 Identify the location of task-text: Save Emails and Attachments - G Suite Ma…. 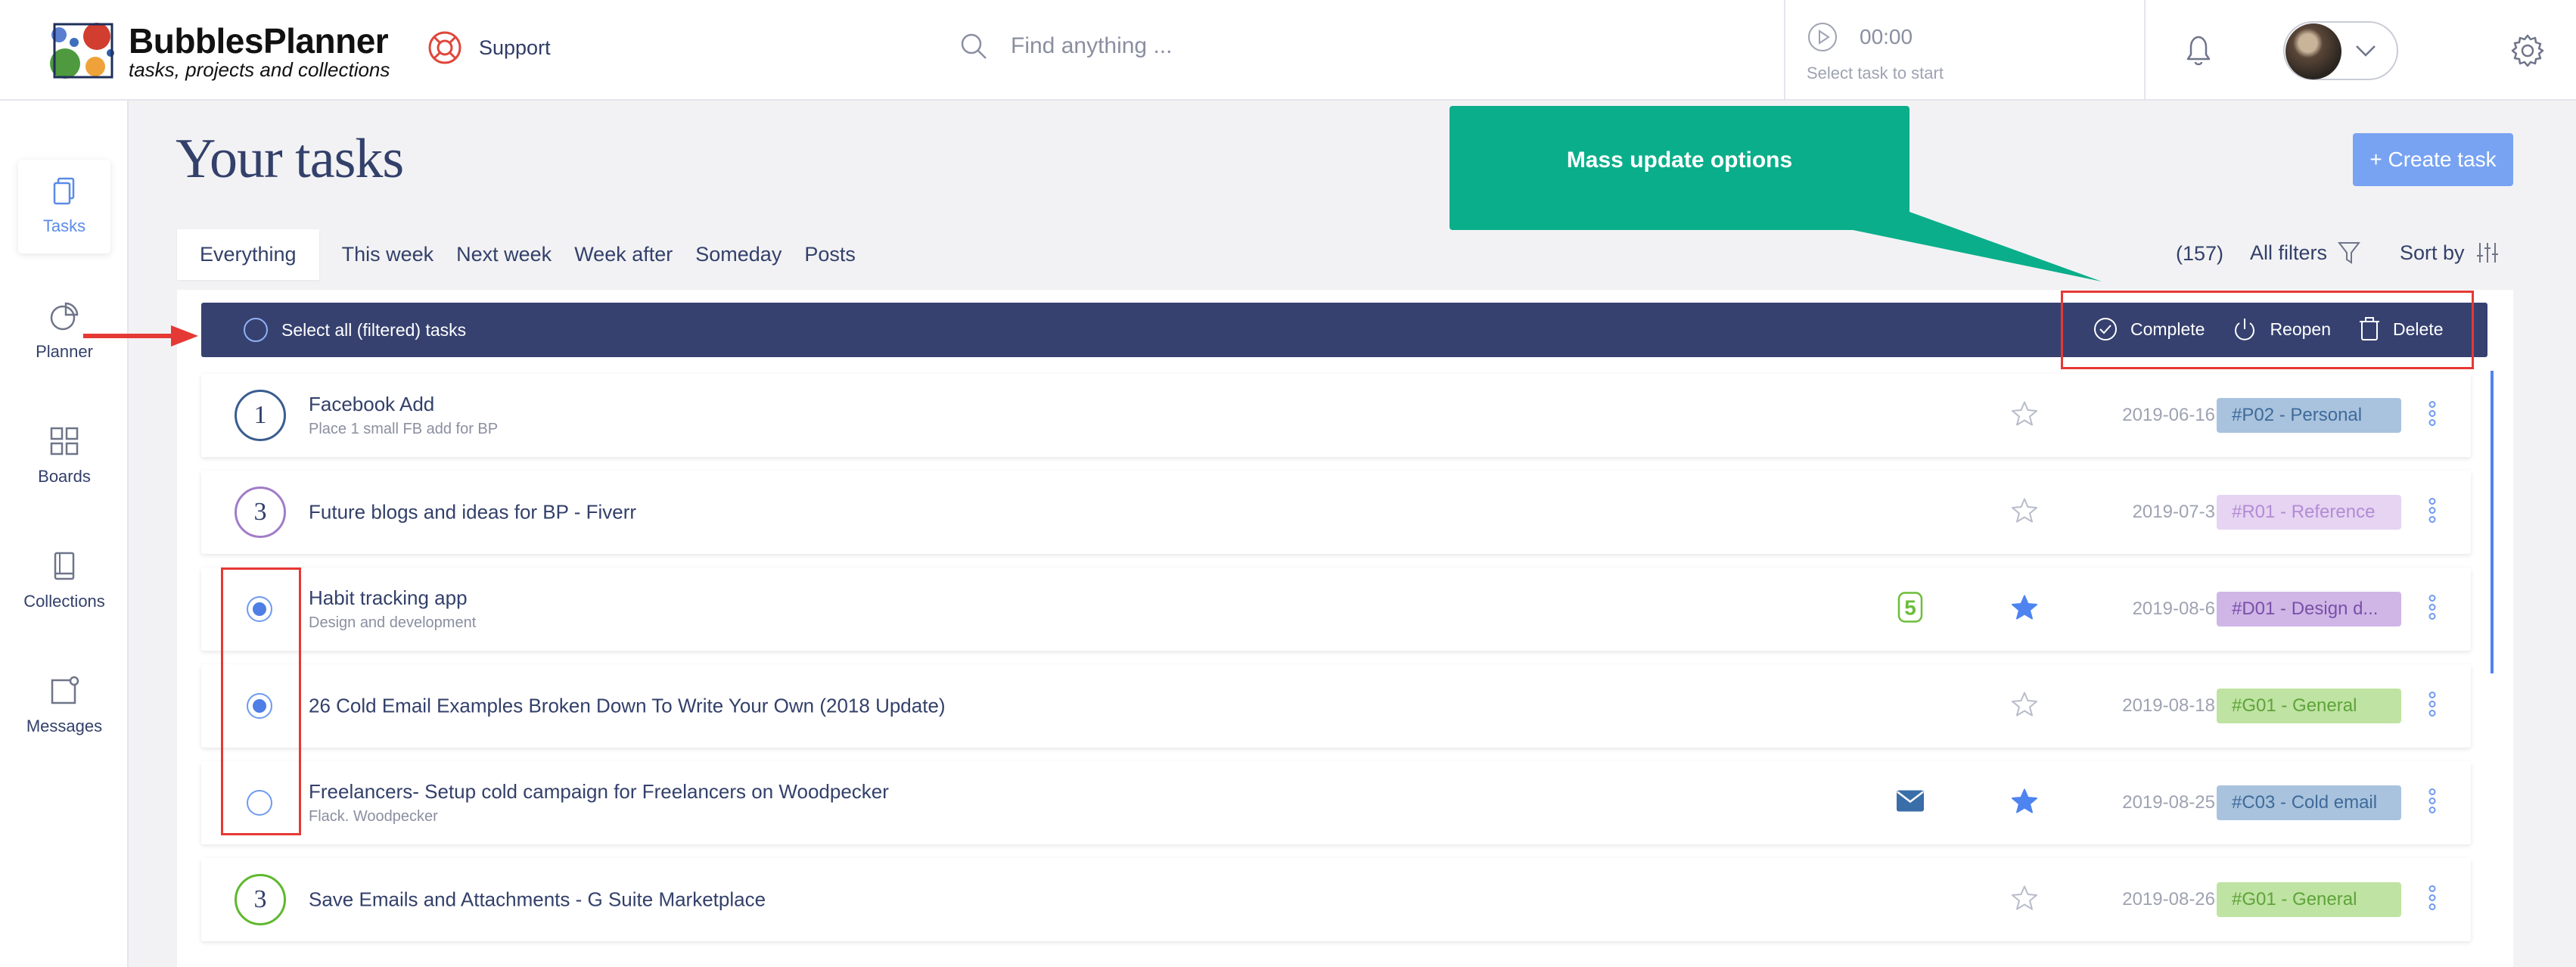
(537, 900).